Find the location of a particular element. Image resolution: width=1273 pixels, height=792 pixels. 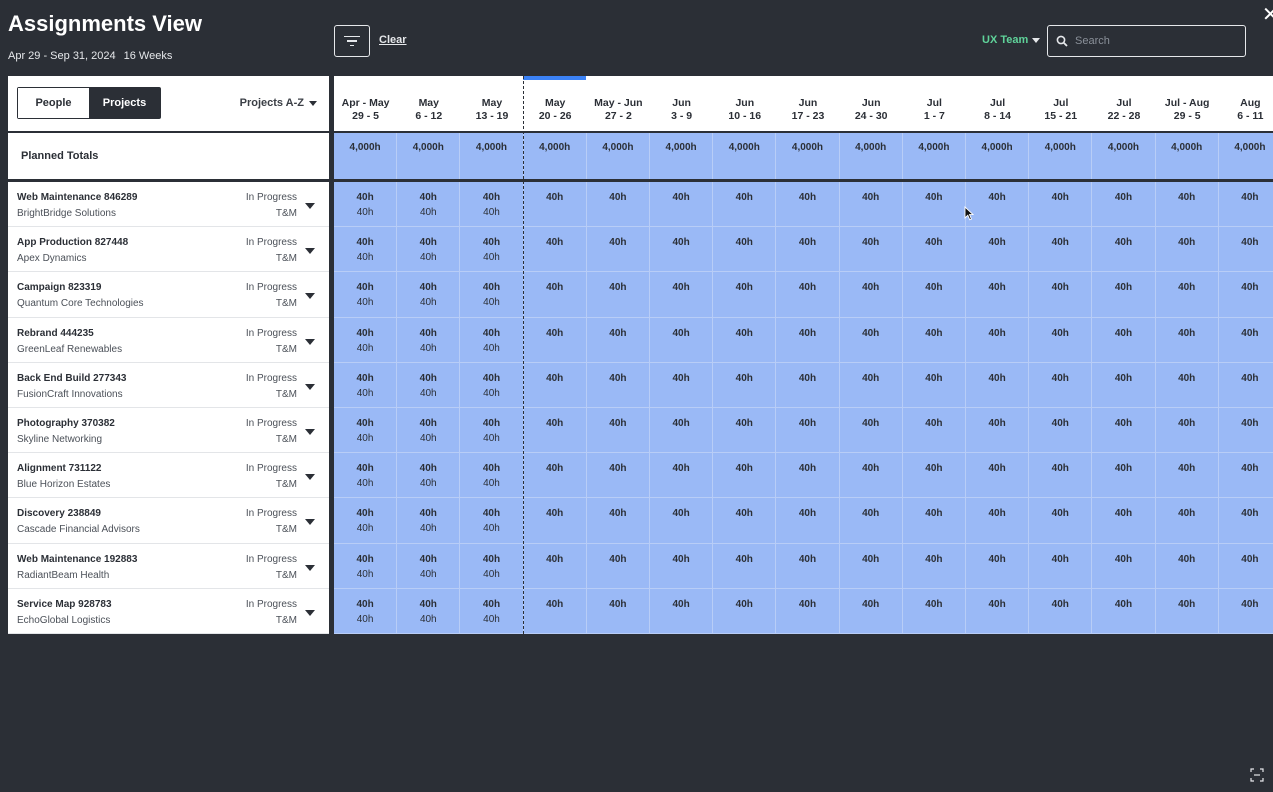

close-icon: ✕ is located at coordinates (1267, 14).